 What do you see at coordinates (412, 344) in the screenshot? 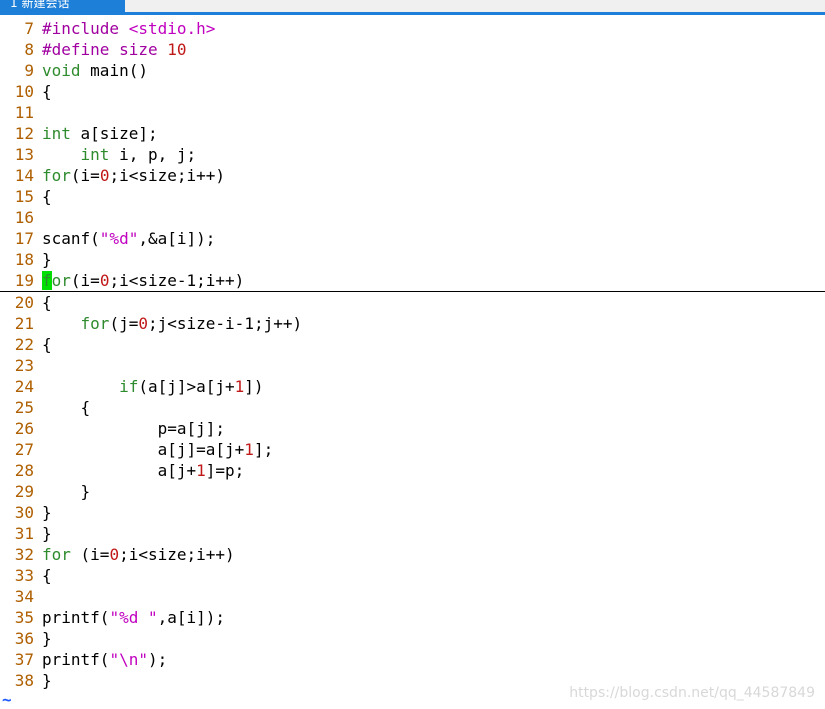
I see `code-line: 22 {` at bounding box center [412, 344].